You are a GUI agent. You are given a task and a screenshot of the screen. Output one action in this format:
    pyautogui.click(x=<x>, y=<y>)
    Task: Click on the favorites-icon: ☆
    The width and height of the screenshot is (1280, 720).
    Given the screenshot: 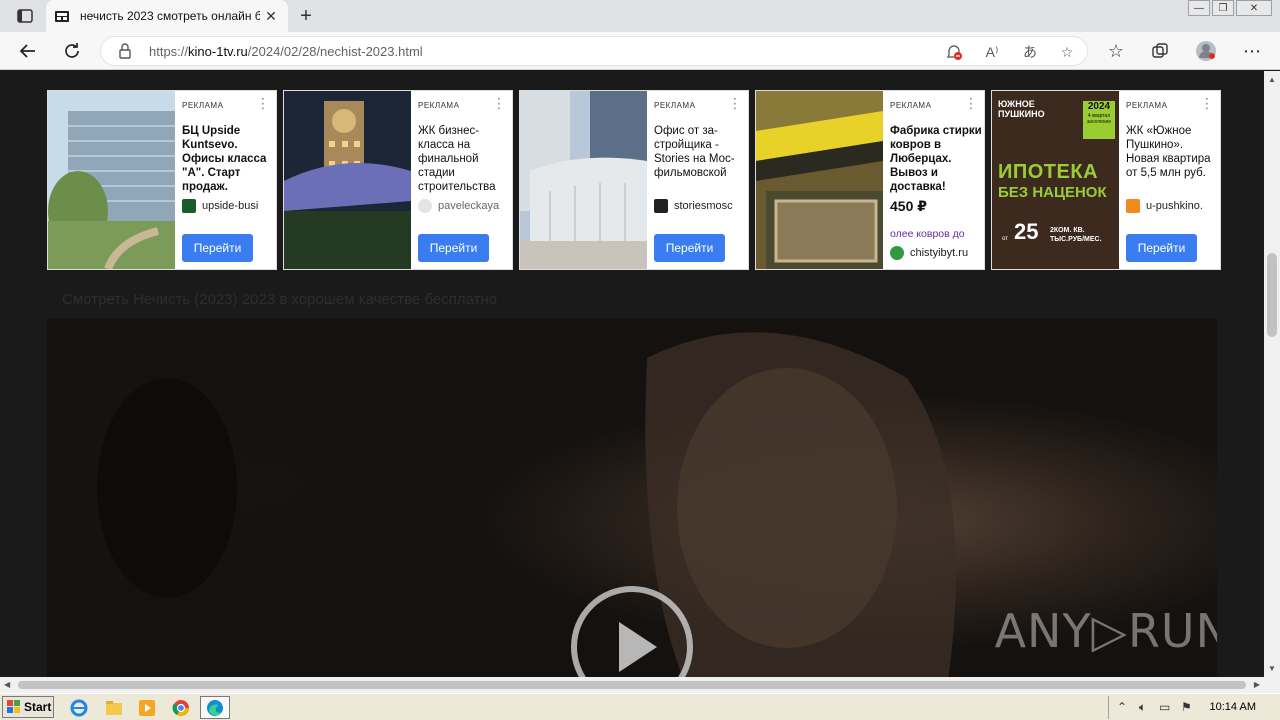 What is the action you would take?
    pyautogui.click(x=1116, y=51)
    